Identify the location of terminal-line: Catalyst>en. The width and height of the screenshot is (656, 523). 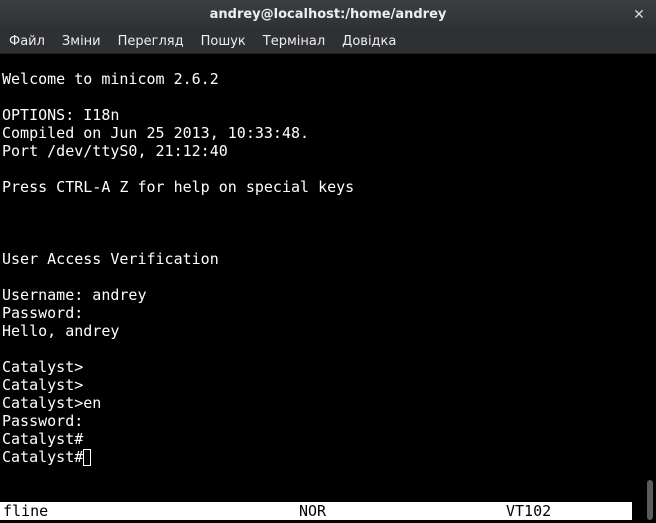
(52, 403).